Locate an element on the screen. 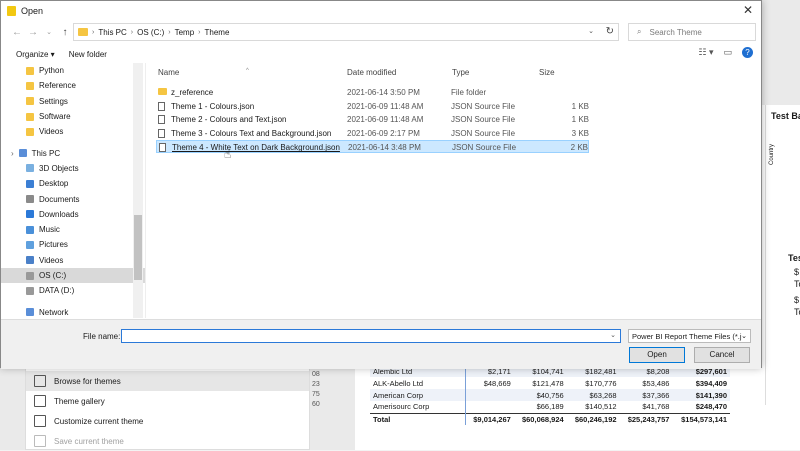 The width and height of the screenshot is (800, 451). save-icon is located at coordinates (40, 441).